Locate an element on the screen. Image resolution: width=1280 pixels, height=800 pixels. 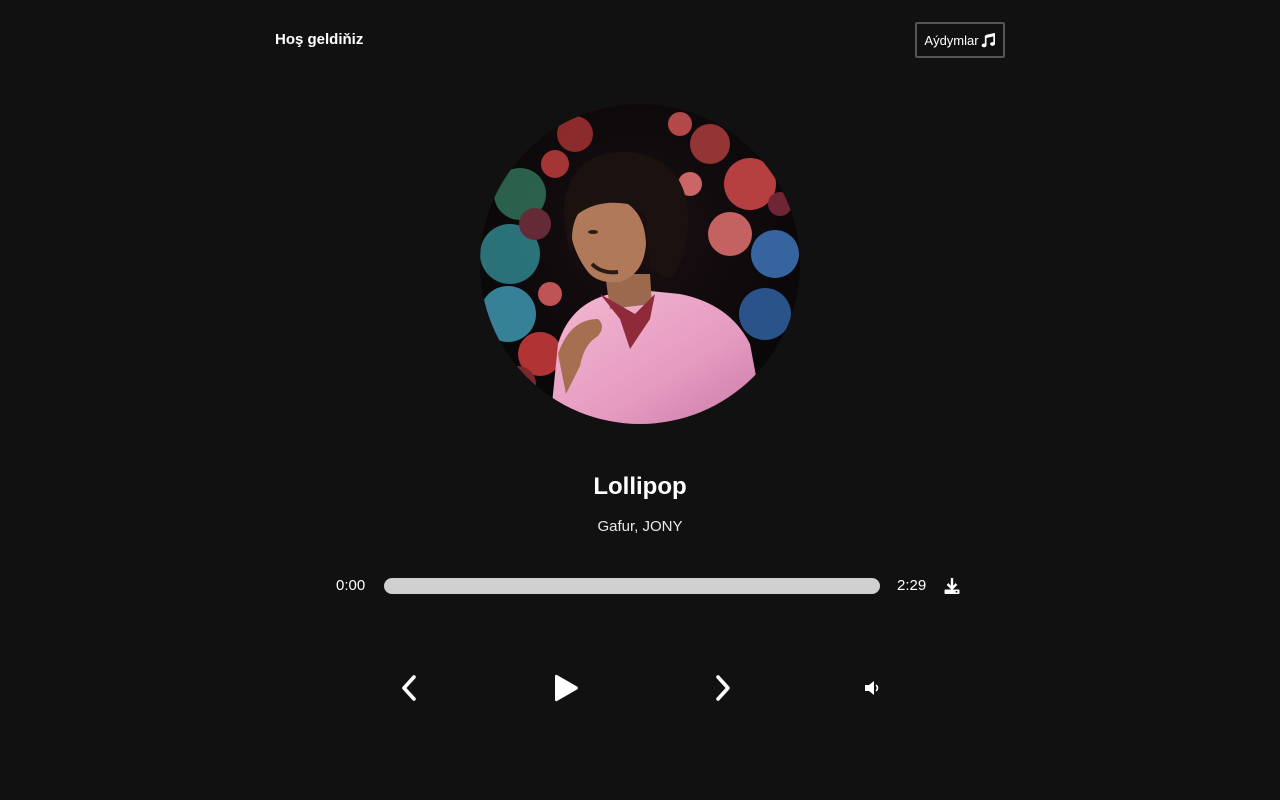
songs-button: Aýdymlar is located at coordinates (960, 40).